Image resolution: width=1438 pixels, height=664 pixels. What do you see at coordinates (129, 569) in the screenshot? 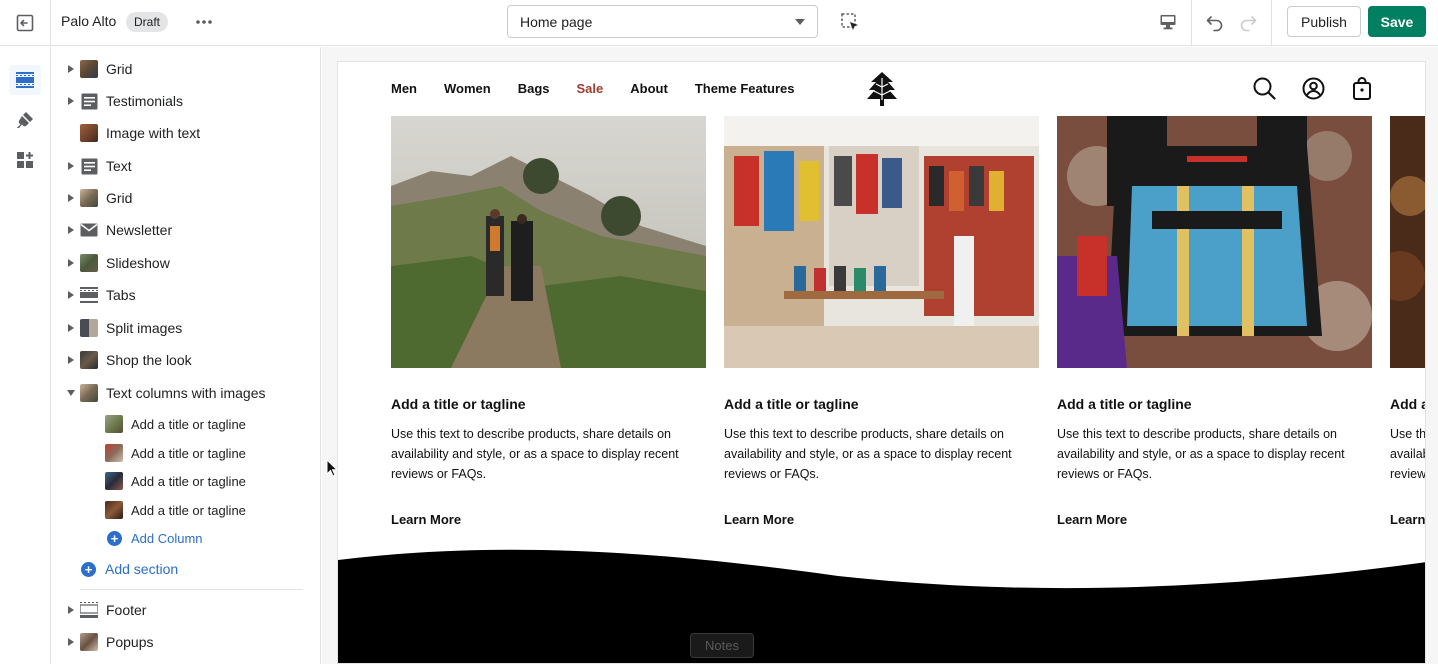
I see `add-section-button: + Add section` at bounding box center [129, 569].